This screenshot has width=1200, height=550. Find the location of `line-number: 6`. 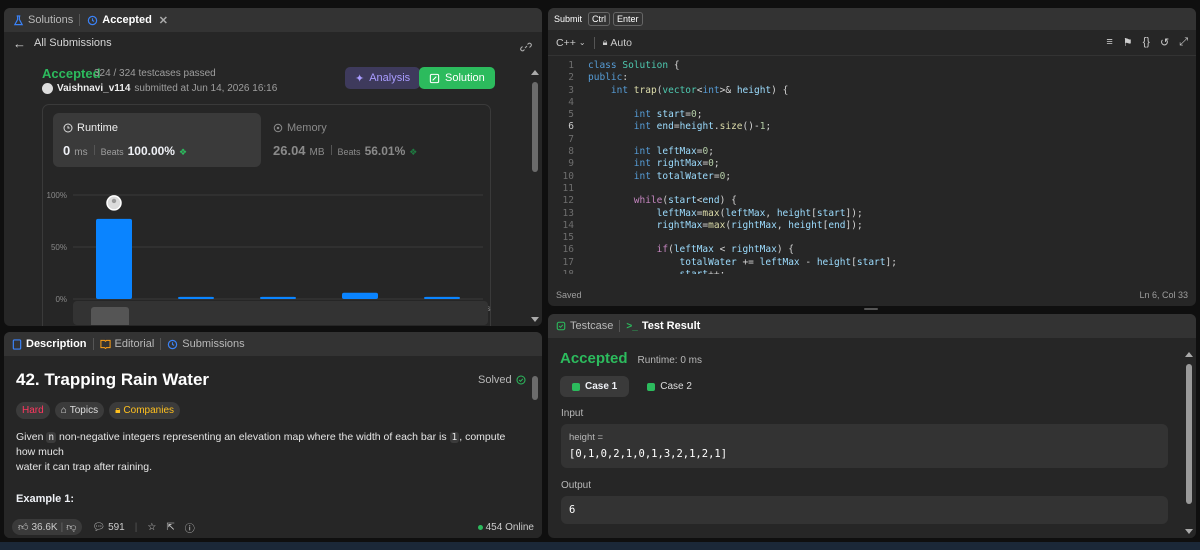

line-number: 6 is located at coordinates (571, 127).